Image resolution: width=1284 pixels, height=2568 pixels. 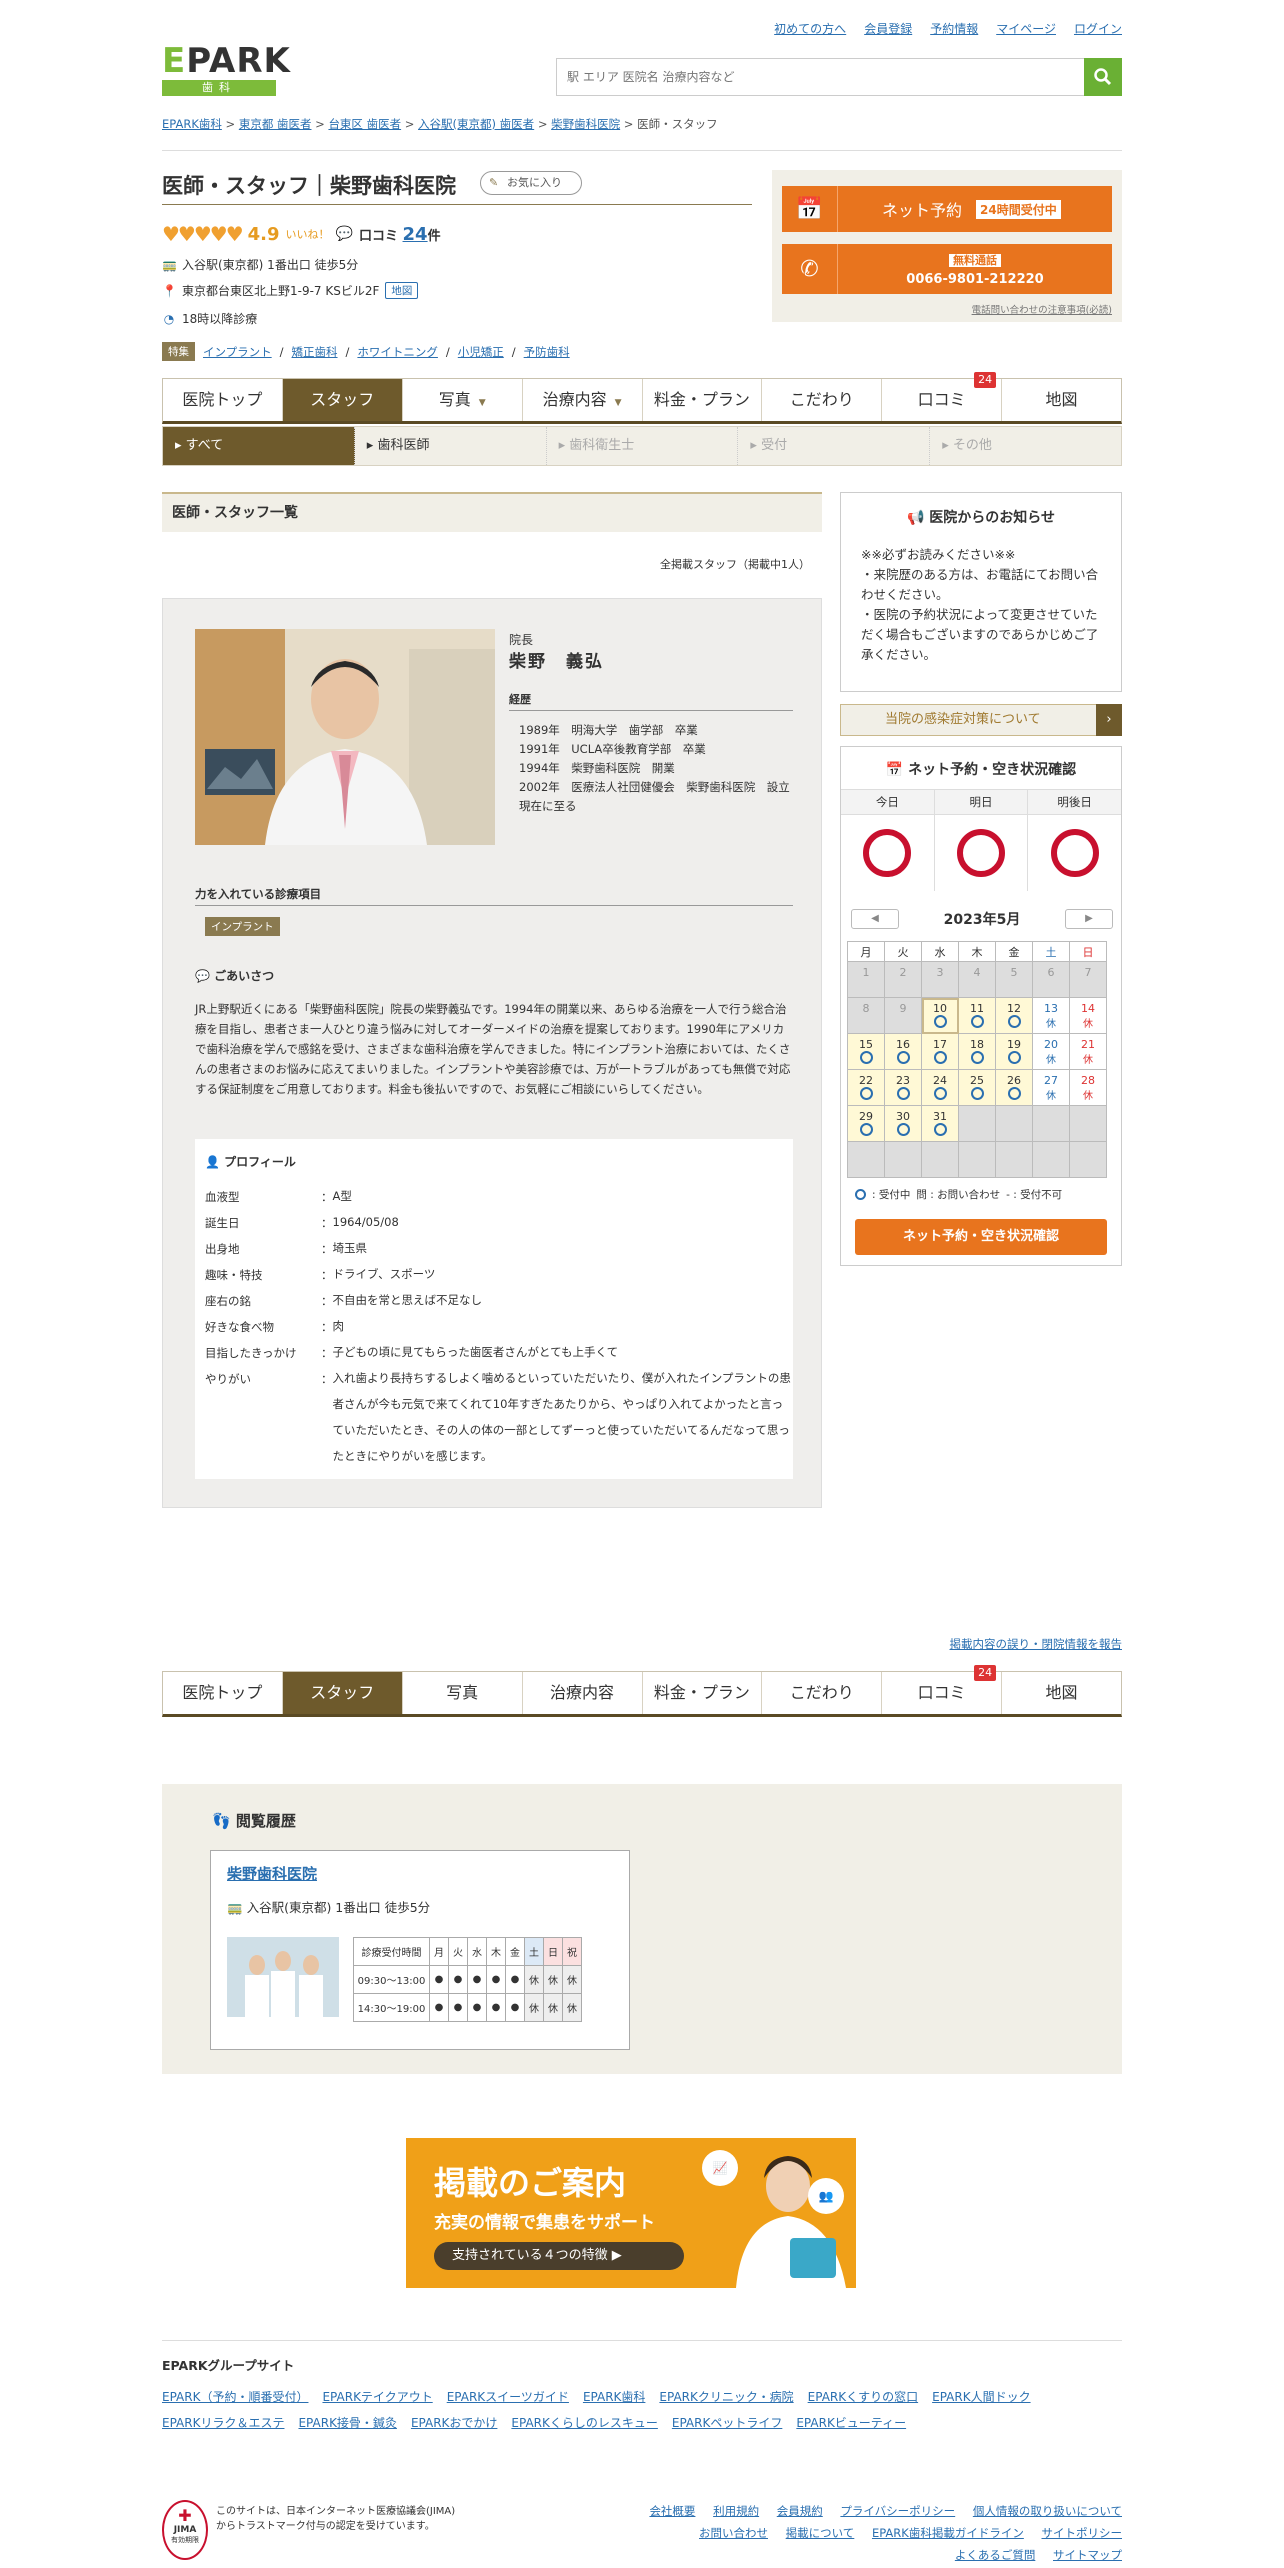 What do you see at coordinates (275, 124) in the screenshot?
I see `crumb-link: 東京都 歯医者` at bounding box center [275, 124].